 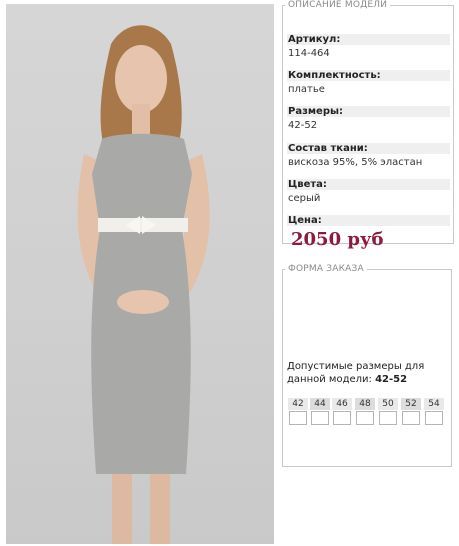 I want to click on size-option: 52, so click(x=411, y=411).